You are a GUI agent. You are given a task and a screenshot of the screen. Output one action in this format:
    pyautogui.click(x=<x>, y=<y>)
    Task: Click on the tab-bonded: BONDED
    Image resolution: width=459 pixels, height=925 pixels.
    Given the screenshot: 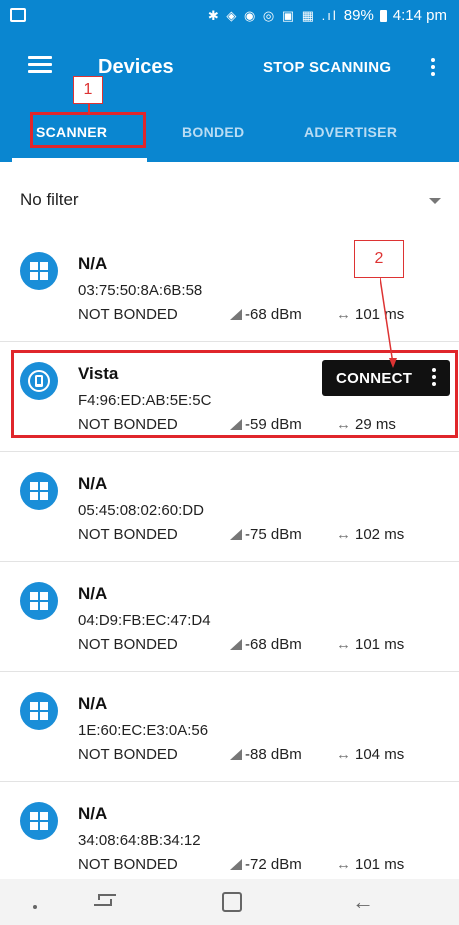 What is the action you would take?
    pyautogui.click(x=213, y=132)
    